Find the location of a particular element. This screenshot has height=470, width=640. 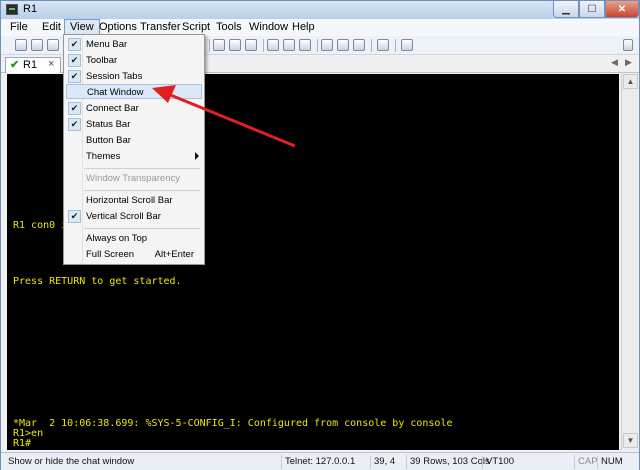

menu-item-button-bar: Button Bar is located at coordinates (134, 140).